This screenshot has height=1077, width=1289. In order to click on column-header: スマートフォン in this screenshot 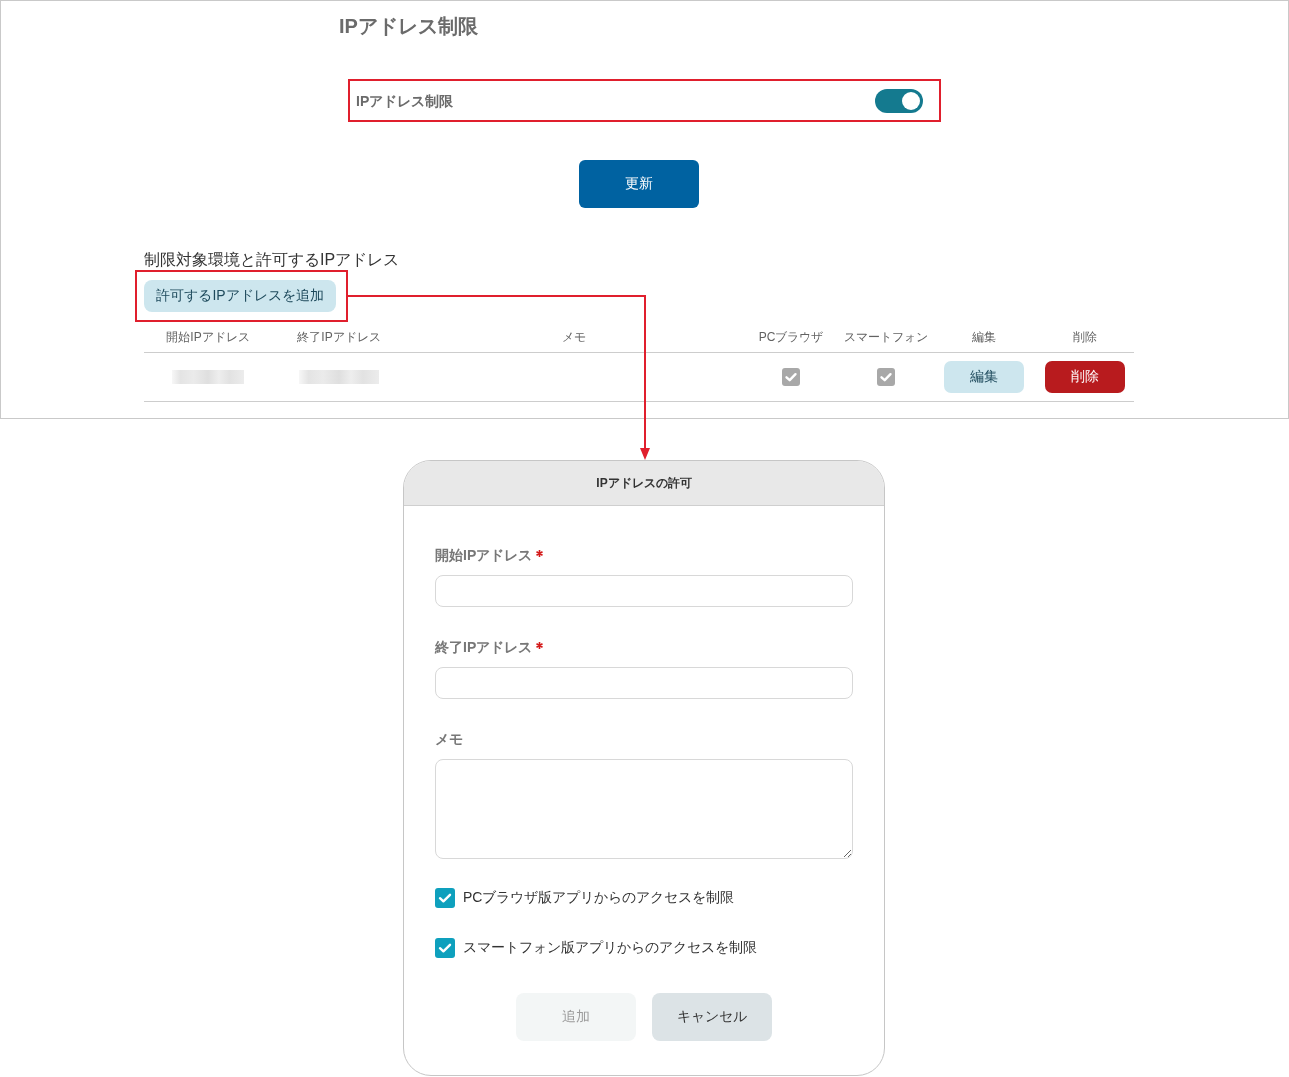, I will do `click(886, 337)`.